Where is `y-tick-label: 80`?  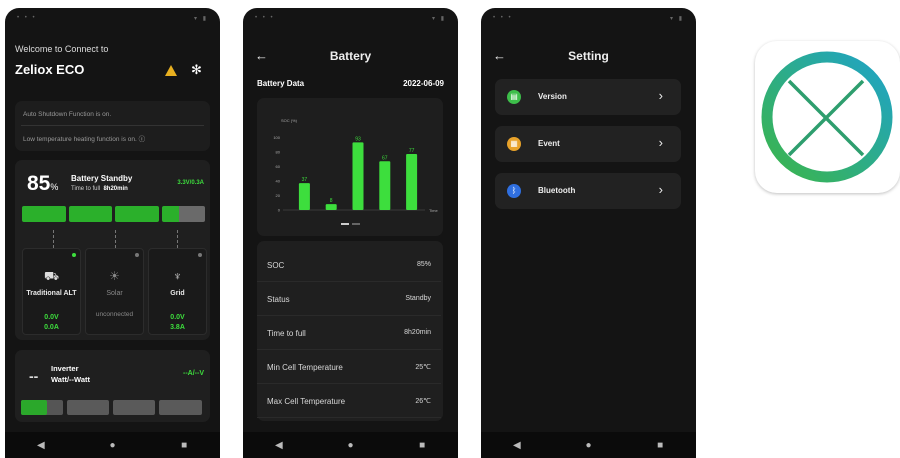 y-tick-label: 80 is located at coordinates (278, 151).